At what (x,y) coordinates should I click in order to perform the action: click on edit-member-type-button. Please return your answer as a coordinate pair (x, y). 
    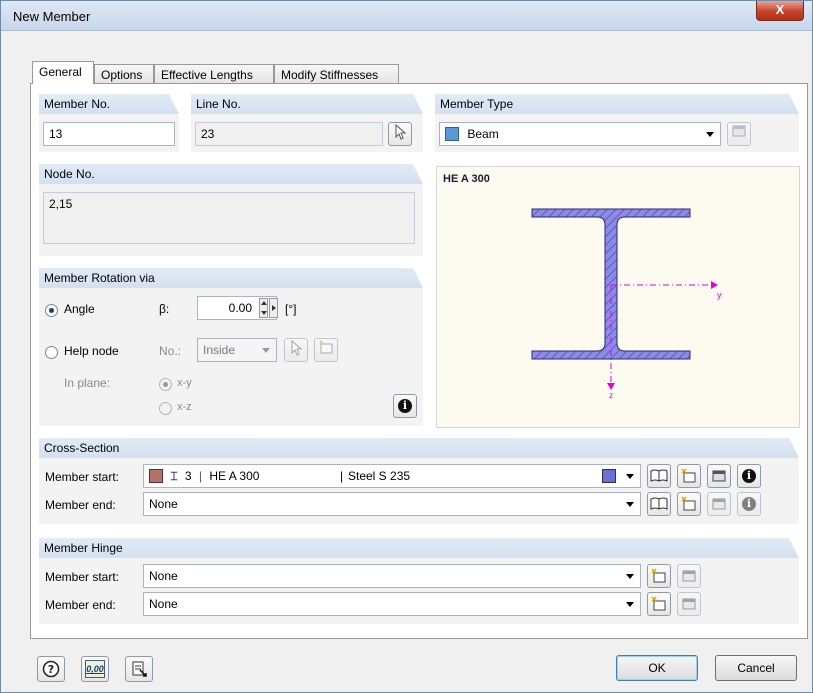
    Looking at the image, I should click on (739, 134).